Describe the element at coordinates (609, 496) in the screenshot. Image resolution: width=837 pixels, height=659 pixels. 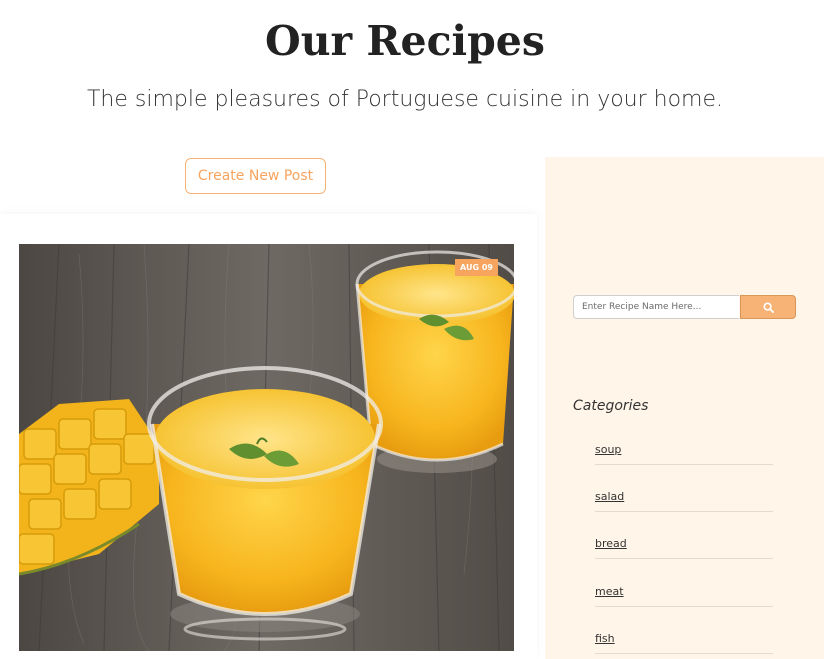
I see `category-link: salad` at that location.